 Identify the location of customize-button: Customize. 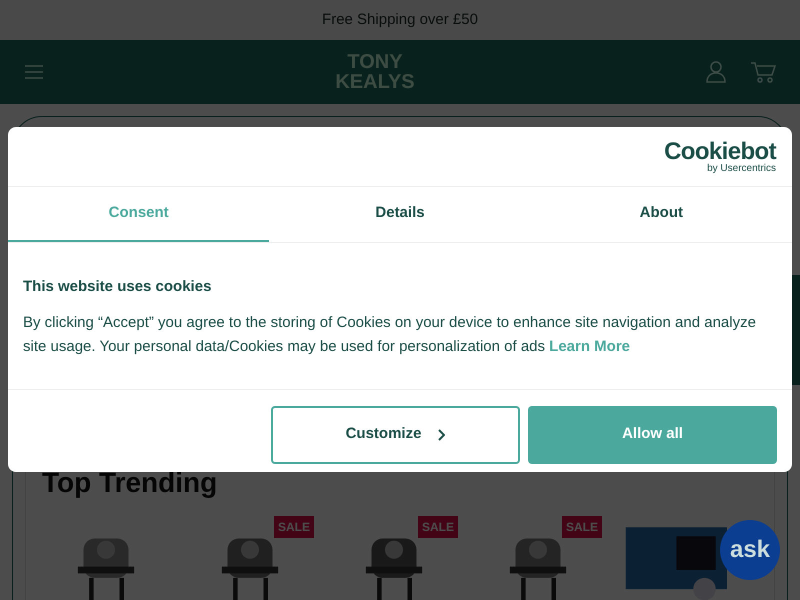
(395, 435).